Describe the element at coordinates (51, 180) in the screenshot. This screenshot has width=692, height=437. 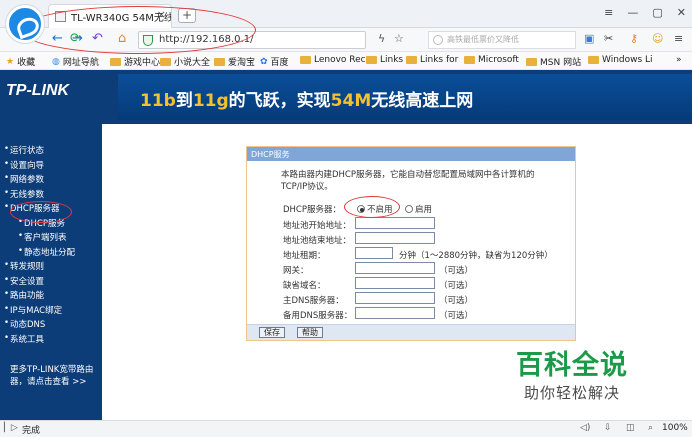
I see `menu-item-network: 网络参数` at that location.